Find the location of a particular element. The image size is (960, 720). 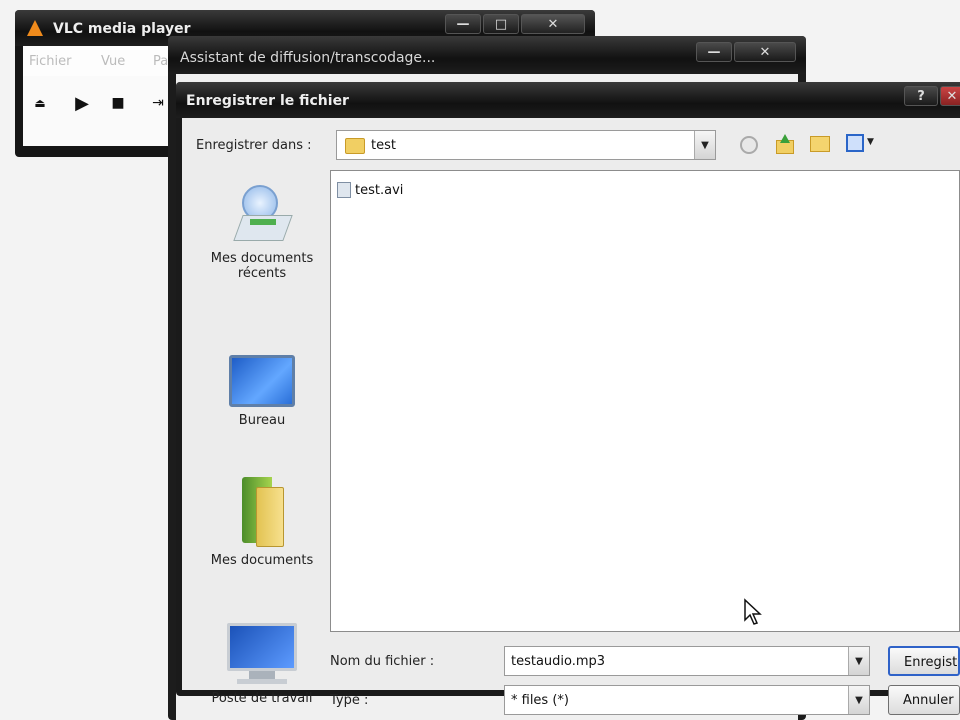

place-my-documents: Mes documents is located at coordinates (262, 522).